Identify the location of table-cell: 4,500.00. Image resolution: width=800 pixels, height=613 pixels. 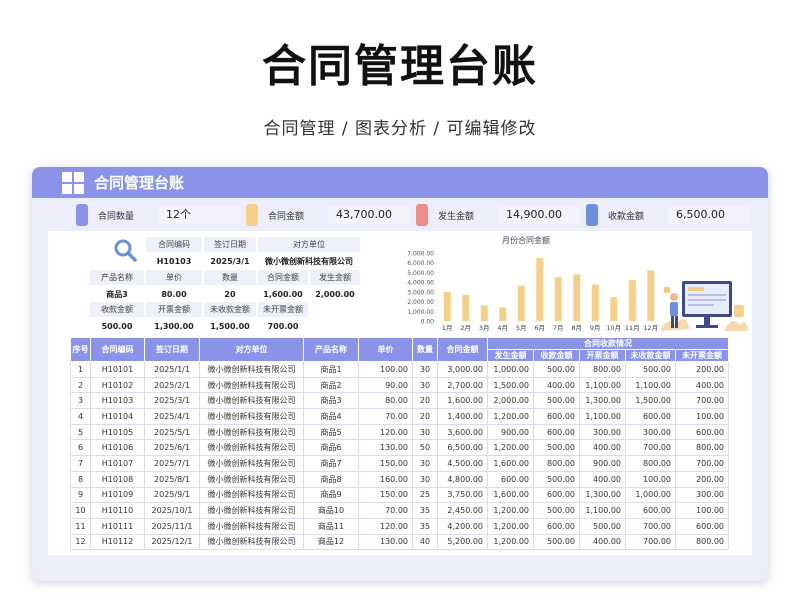
(462, 463).